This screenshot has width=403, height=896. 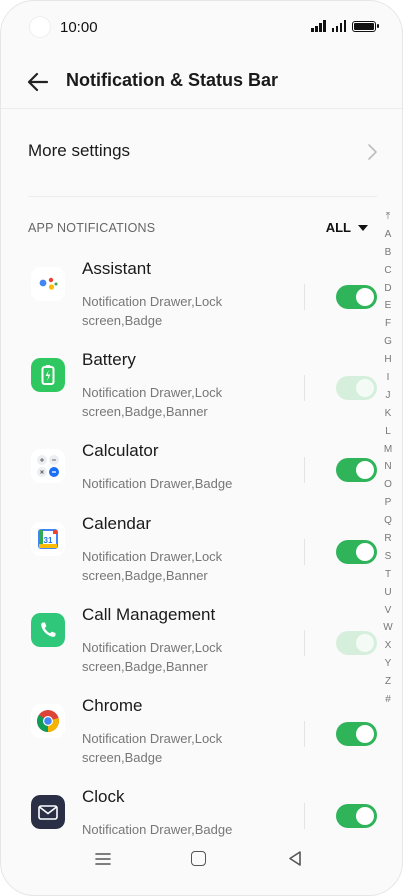 I want to click on section-divider, so click(x=202, y=196).